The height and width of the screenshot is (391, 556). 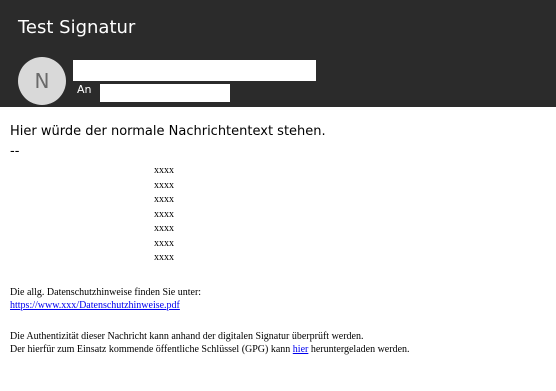 What do you see at coordinates (301, 349) in the screenshot?
I see `public-key-download-link: hier` at bounding box center [301, 349].